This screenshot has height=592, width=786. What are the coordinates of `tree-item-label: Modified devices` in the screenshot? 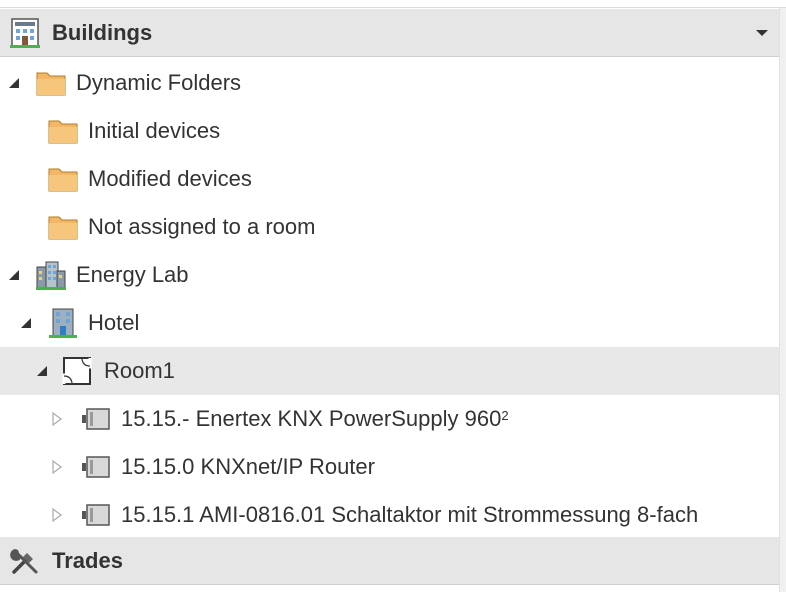 It's located at (170, 178).